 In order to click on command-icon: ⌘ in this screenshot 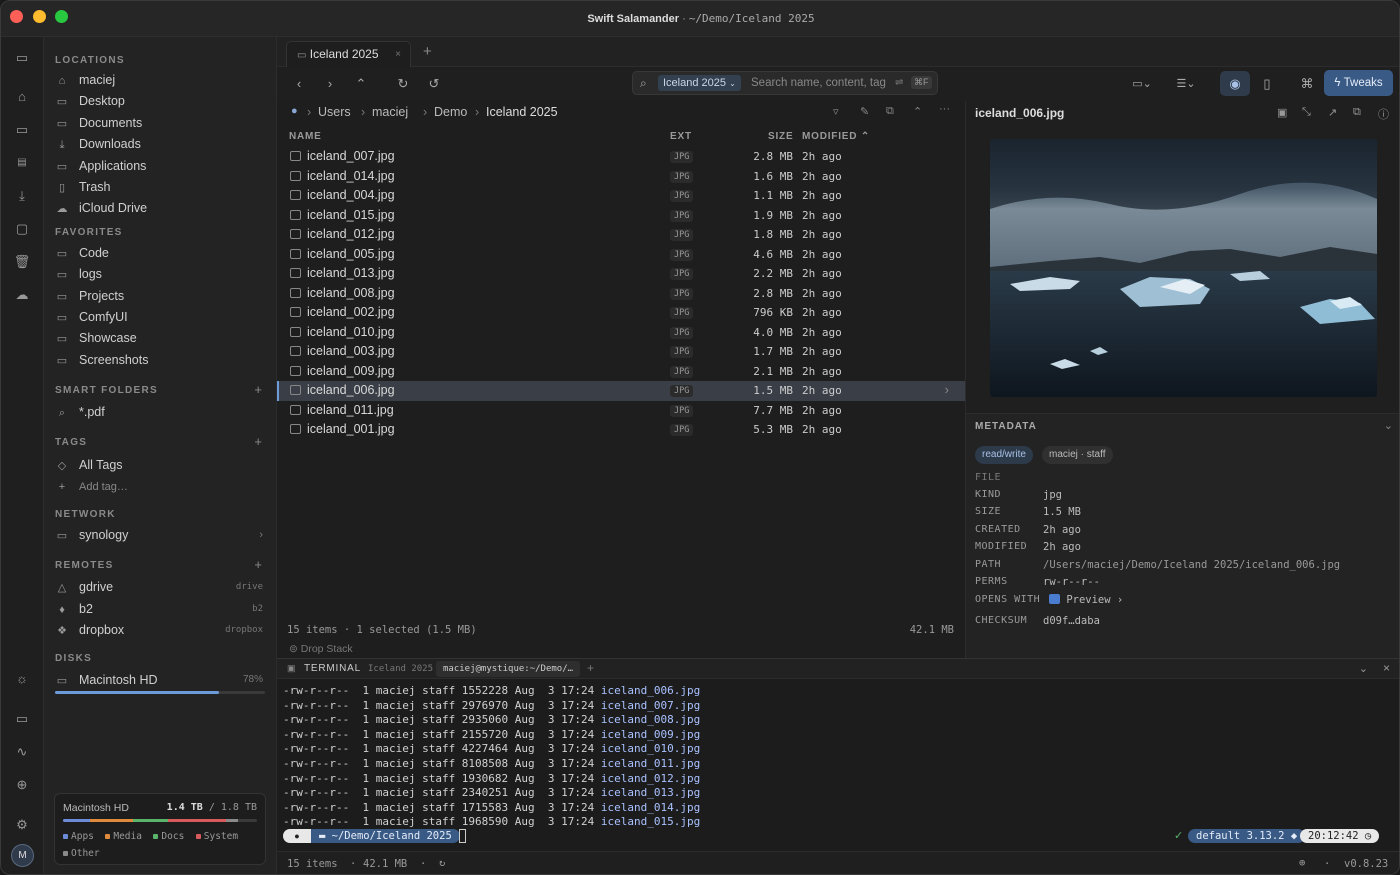, I will do `click(1307, 84)`.